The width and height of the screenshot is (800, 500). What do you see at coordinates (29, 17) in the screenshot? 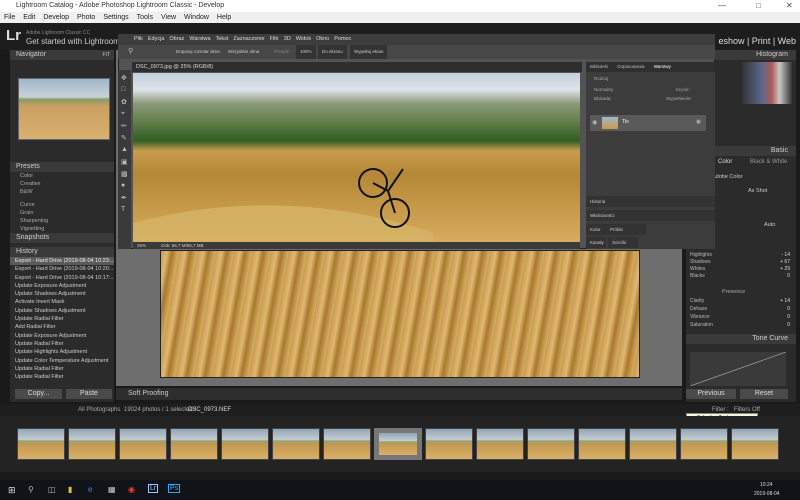
I see `menu-edit: Edit` at bounding box center [29, 17].